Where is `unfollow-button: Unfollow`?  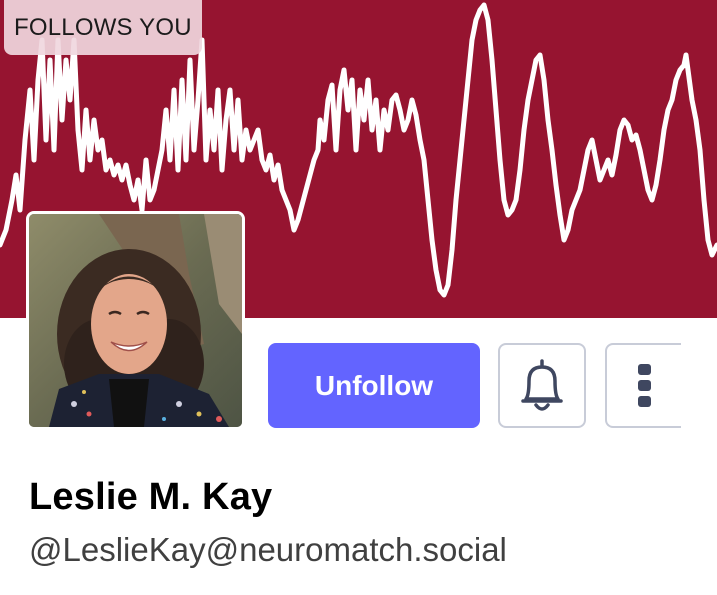 unfollow-button: Unfollow is located at coordinates (374, 385).